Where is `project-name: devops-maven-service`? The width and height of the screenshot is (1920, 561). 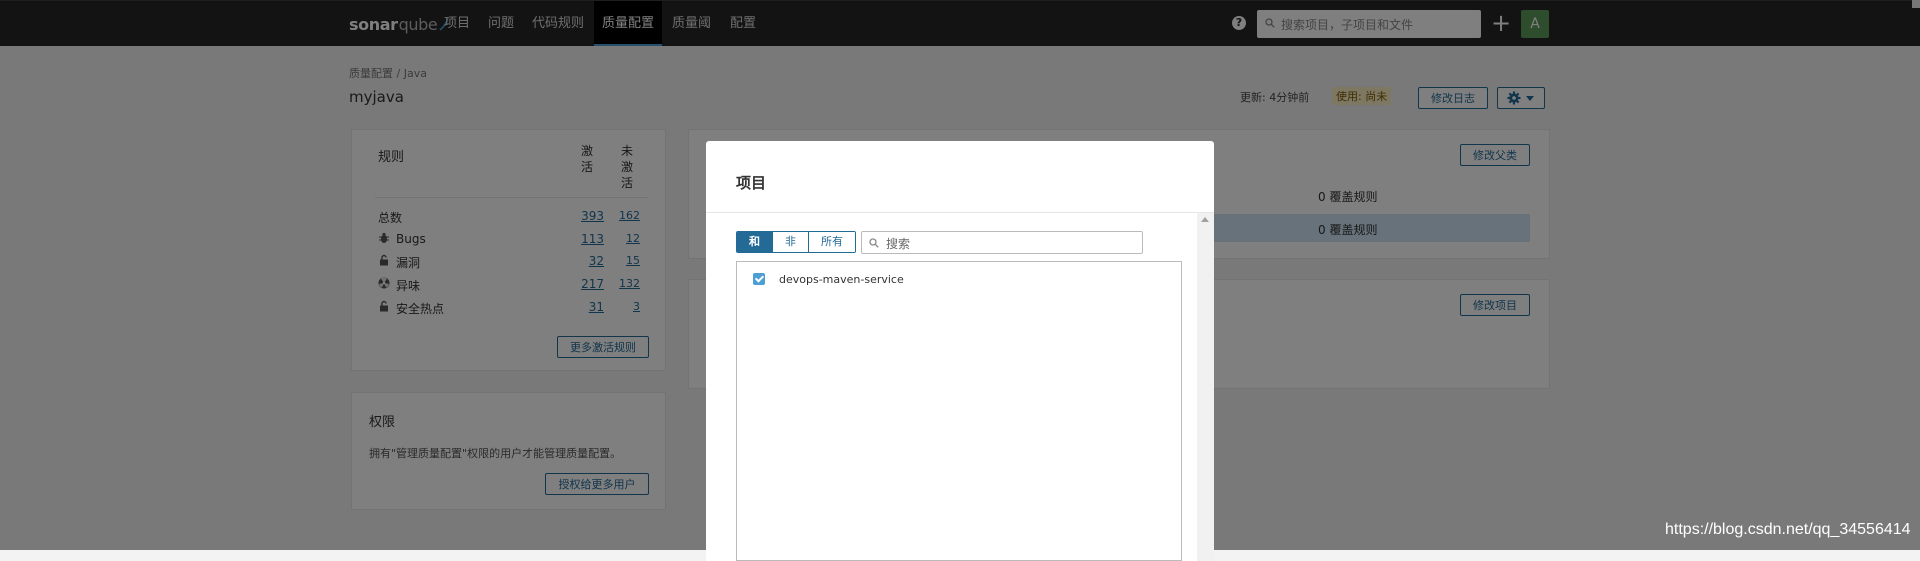
project-name: devops-maven-service is located at coordinates (841, 279).